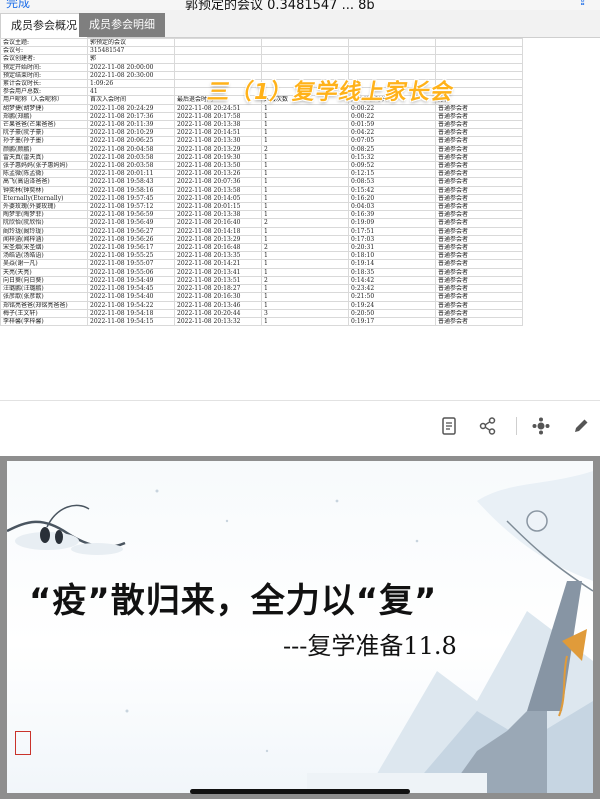 This screenshot has width=600, height=799. I want to click on table-cell: 2022-11-08 19:54:45, so click(131, 289).